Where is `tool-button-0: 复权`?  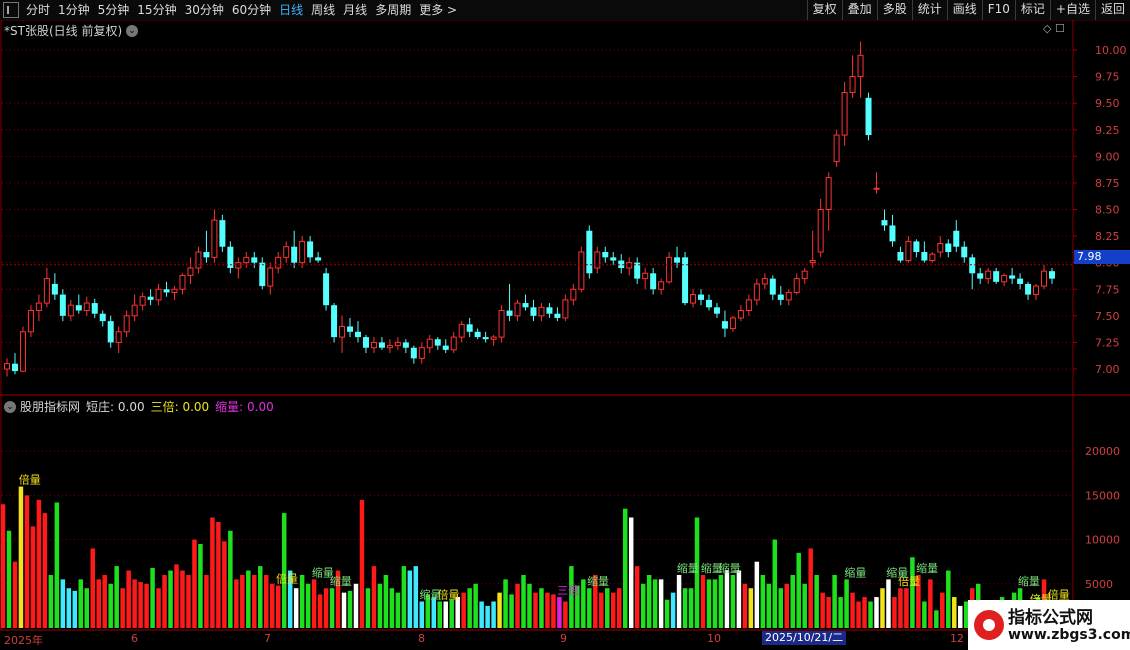 tool-button-0: 复权 is located at coordinates (824, 10).